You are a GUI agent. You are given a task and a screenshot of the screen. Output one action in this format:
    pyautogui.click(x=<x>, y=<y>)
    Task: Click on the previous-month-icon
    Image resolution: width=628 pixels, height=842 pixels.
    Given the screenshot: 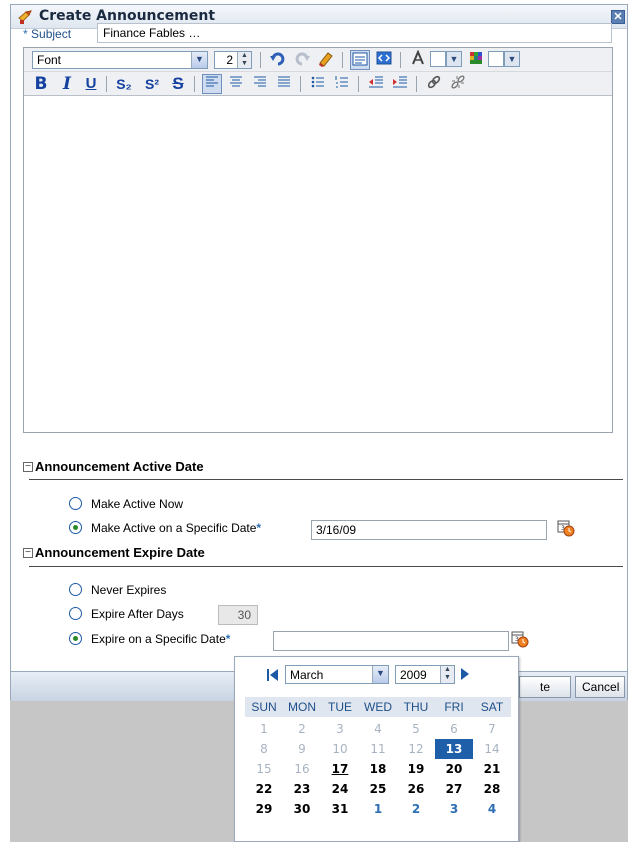 What is the action you would take?
    pyautogui.click(x=274, y=675)
    